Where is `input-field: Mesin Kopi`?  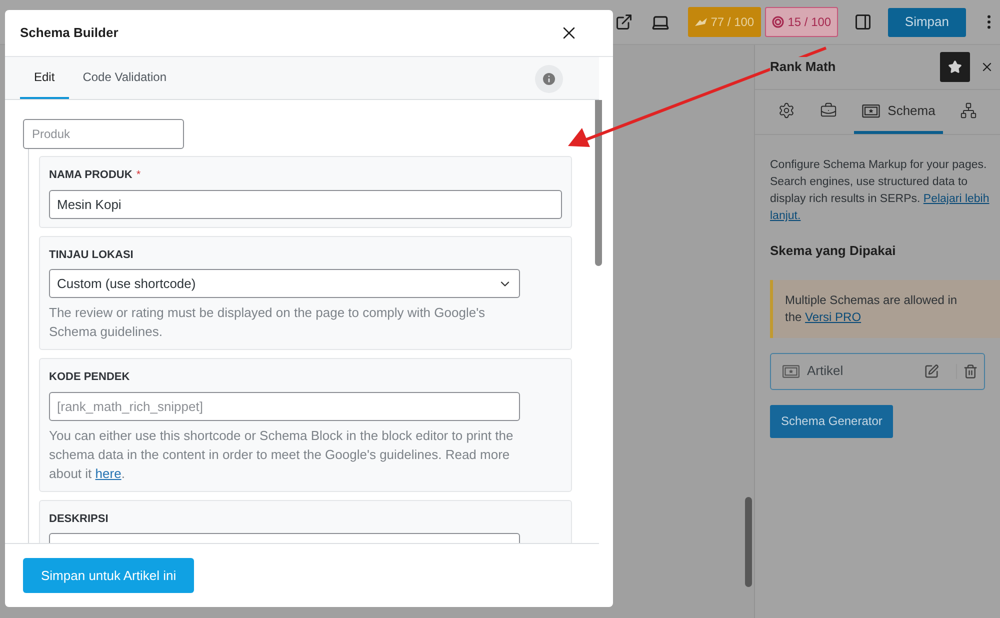 input-field: Mesin Kopi is located at coordinates (305, 204).